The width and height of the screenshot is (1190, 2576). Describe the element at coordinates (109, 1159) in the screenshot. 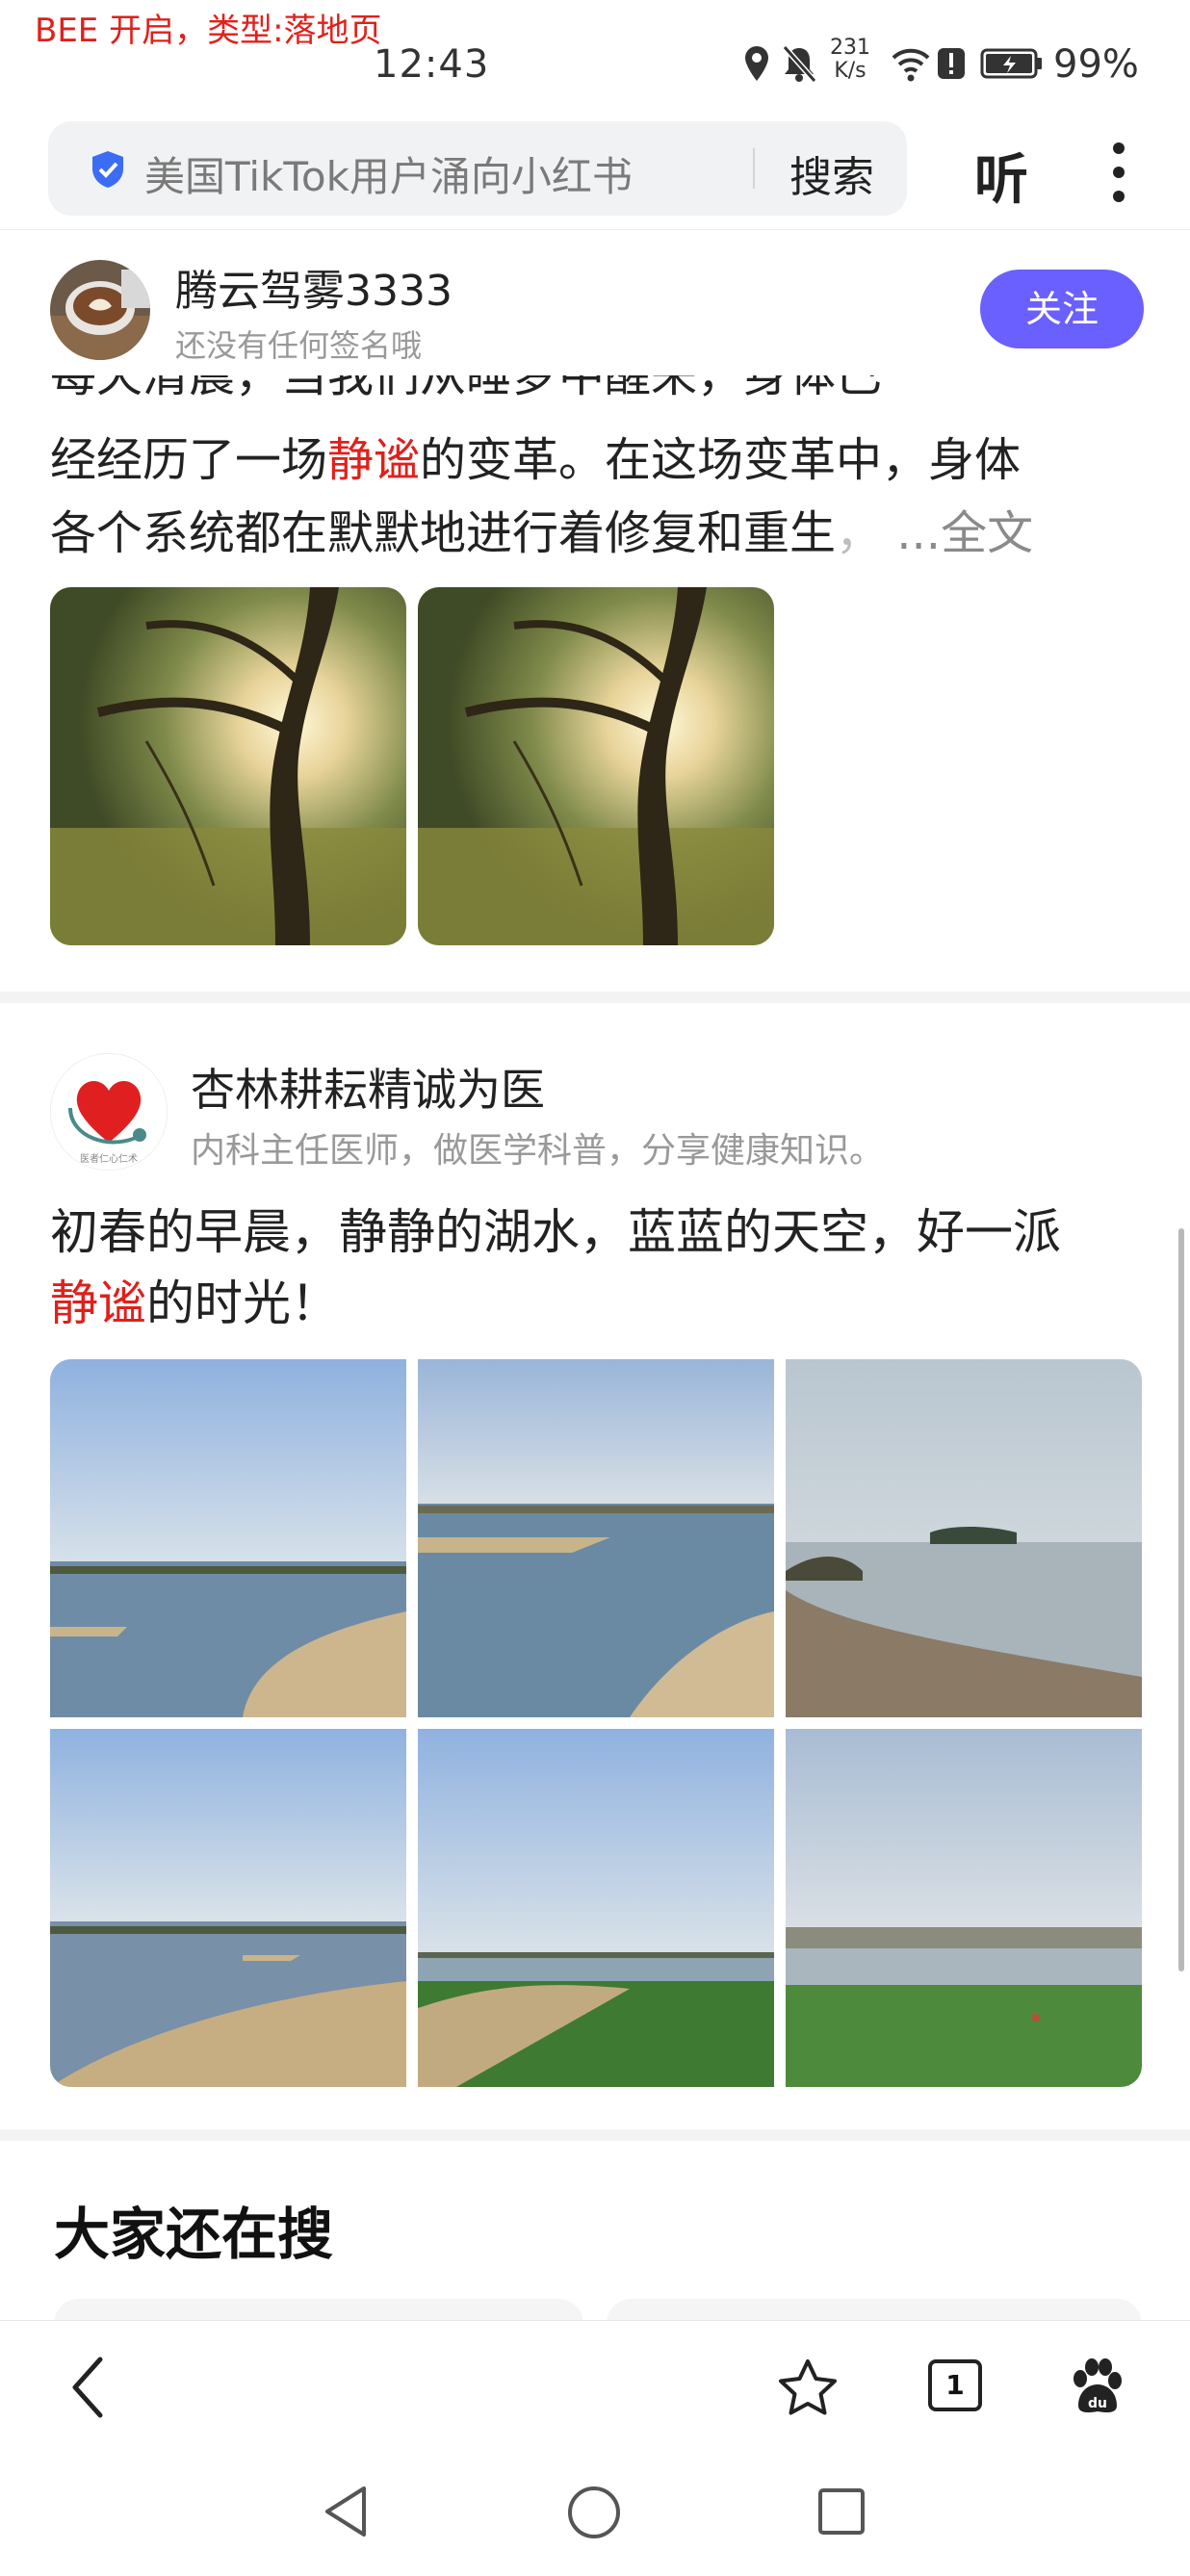

I see `avatar-caption: 医者仁心仁术` at that location.